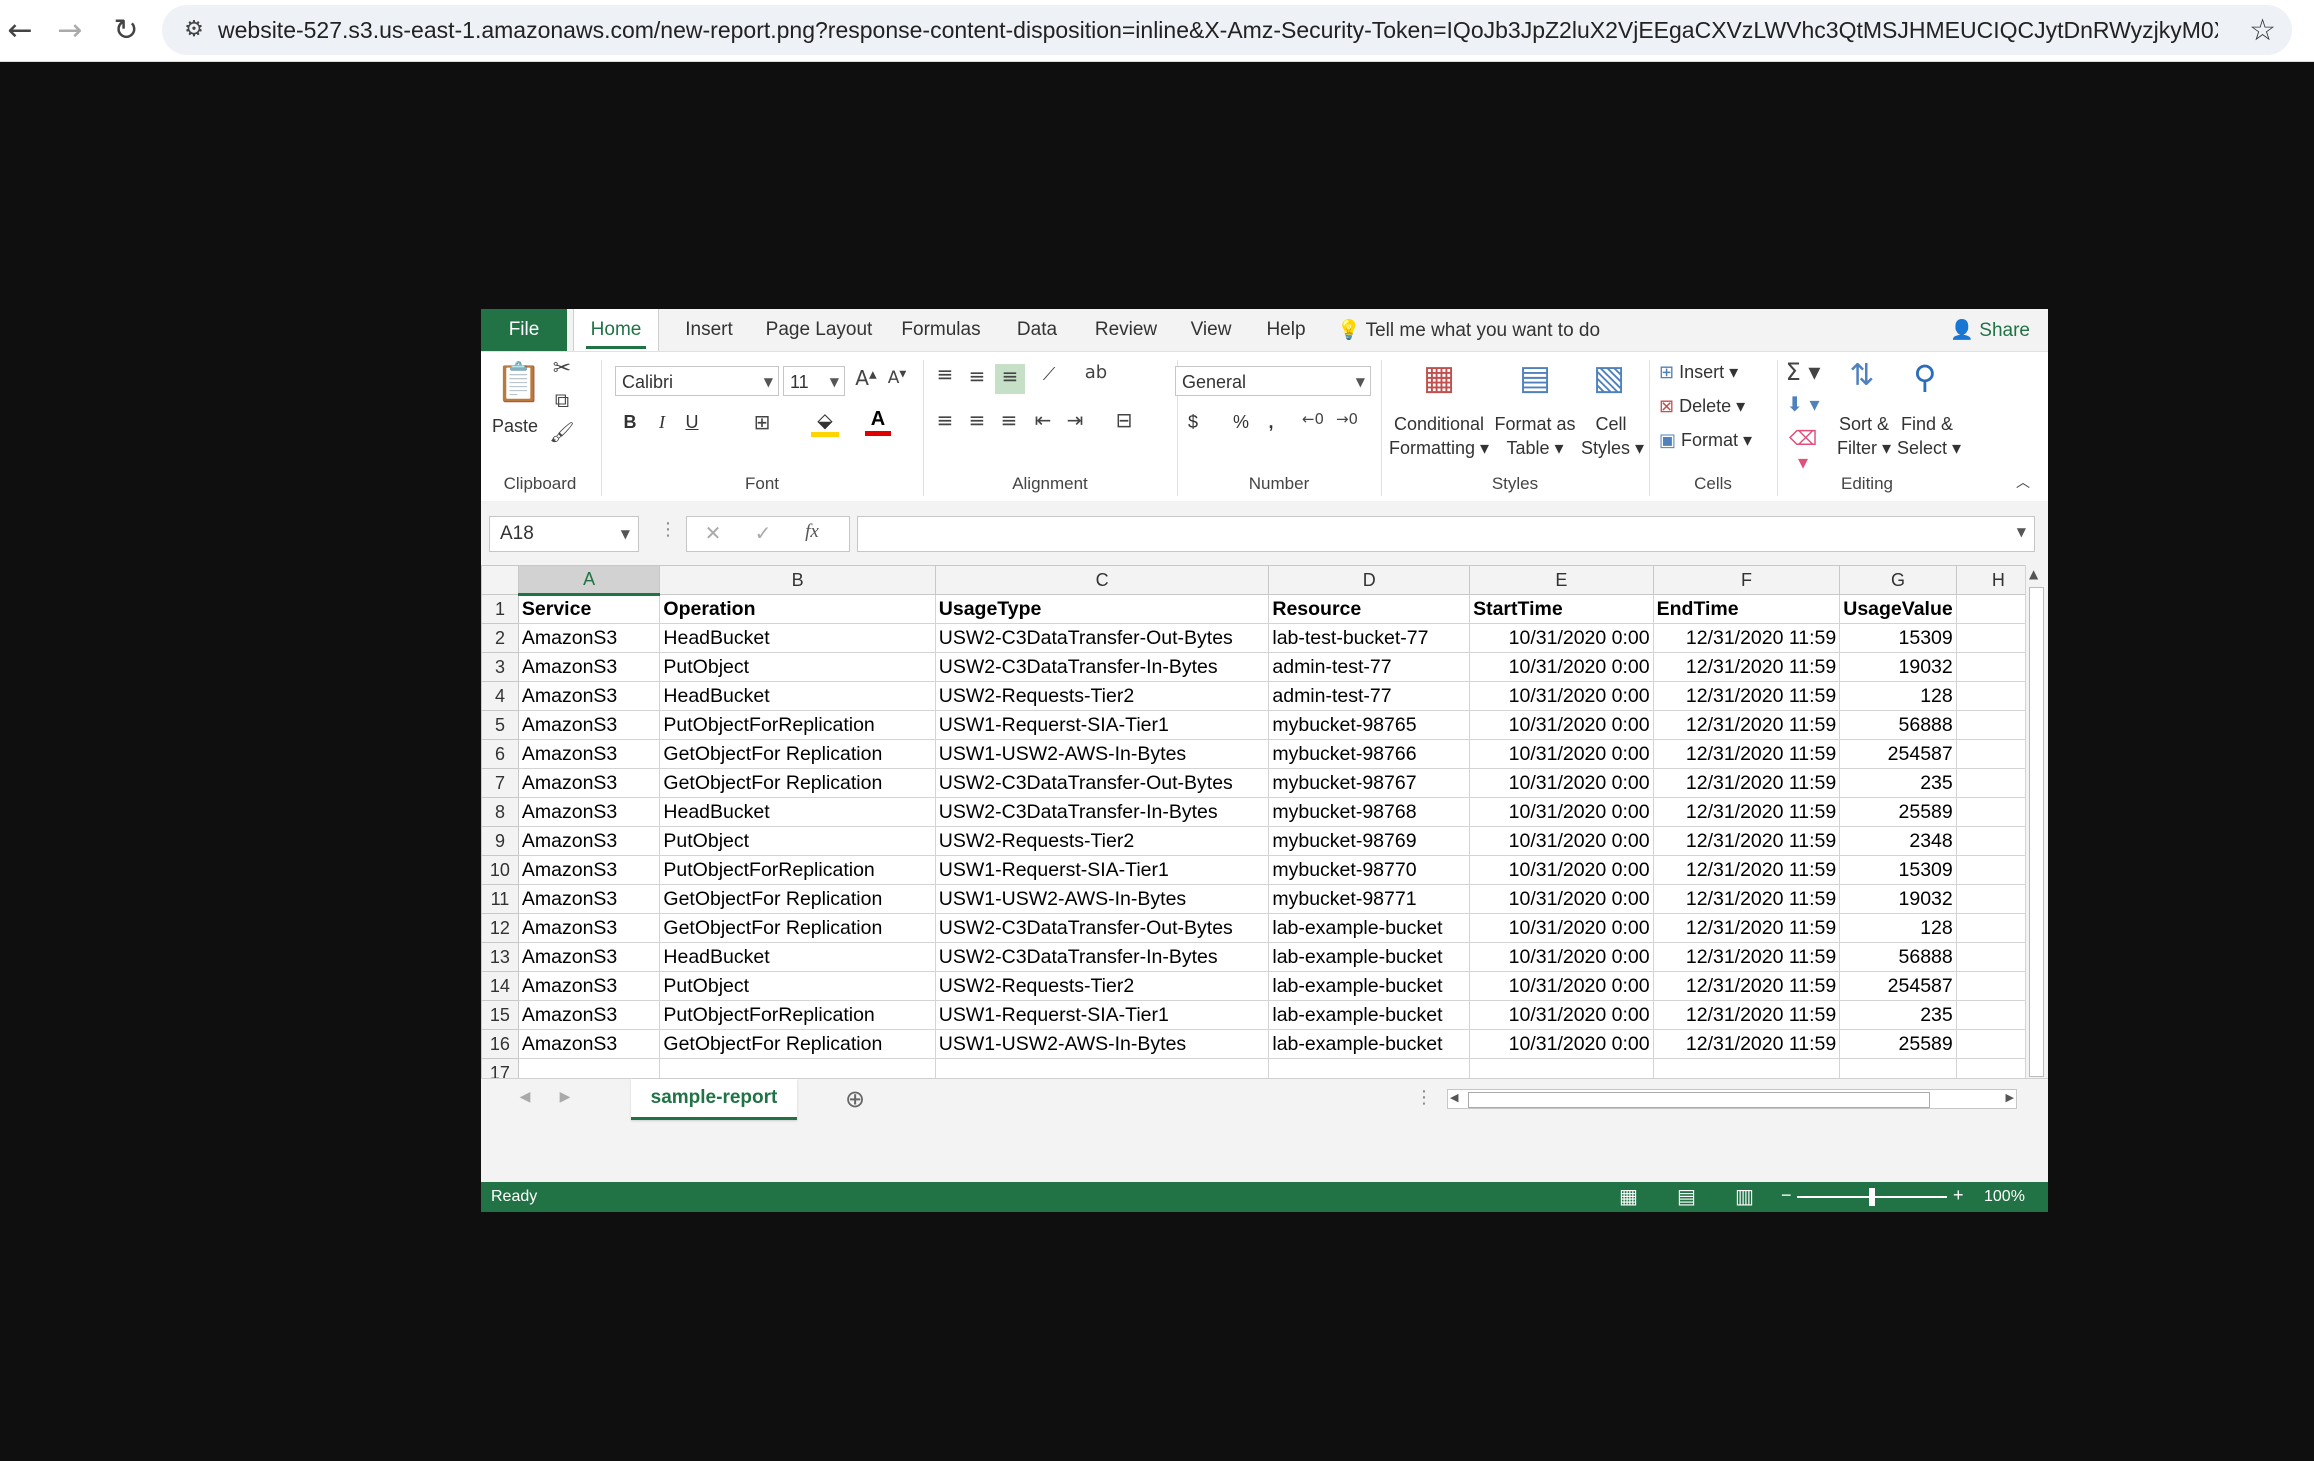 This screenshot has width=2314, height=1461. I want to click on wrap-text-icon: ab, so click(1096, 372).